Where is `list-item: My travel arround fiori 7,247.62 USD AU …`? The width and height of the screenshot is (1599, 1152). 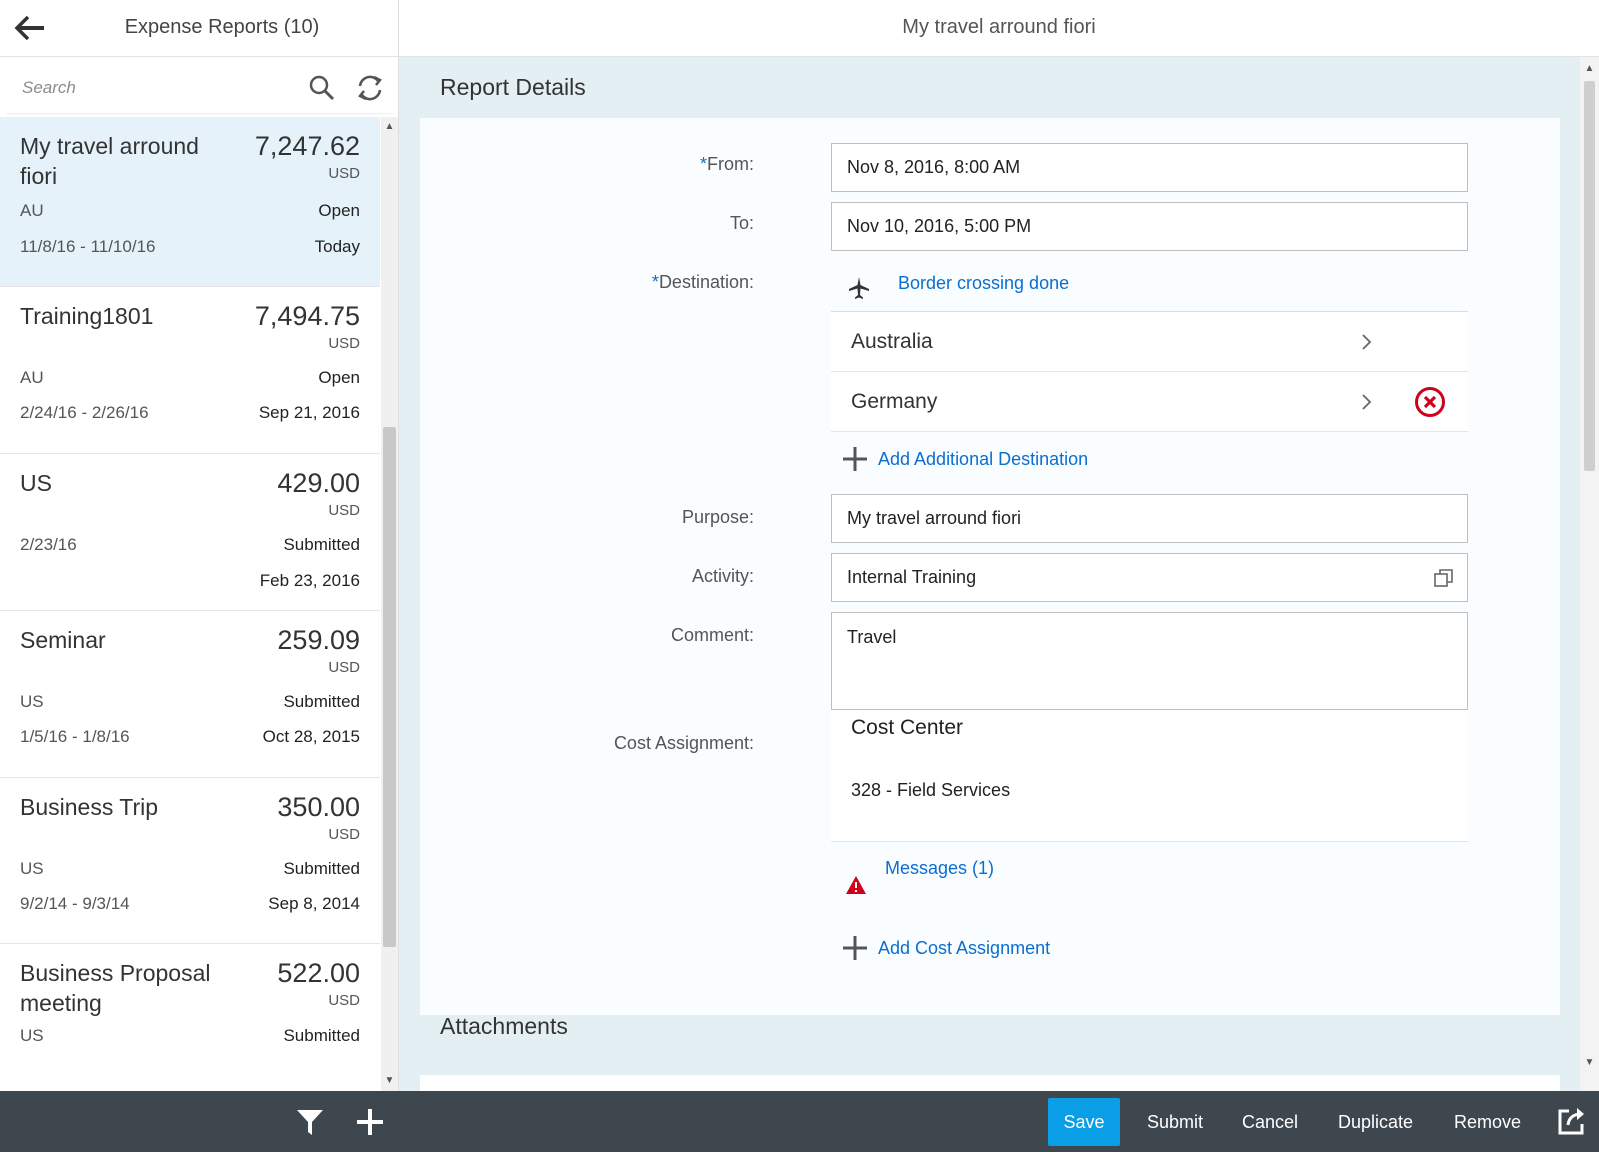
list-item: My travel arround fiori 7,247.62 USD AU … is located at coordinates (190, 202).